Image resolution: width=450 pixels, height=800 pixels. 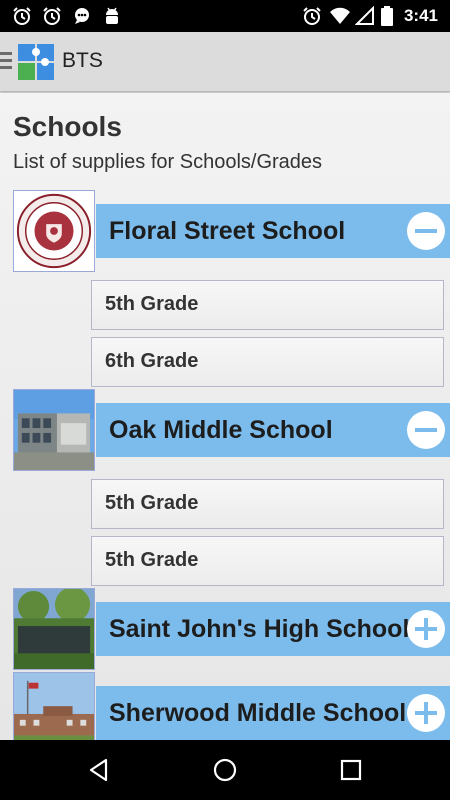 I want to click on page-title: Schools, so click(x=67, y=126).